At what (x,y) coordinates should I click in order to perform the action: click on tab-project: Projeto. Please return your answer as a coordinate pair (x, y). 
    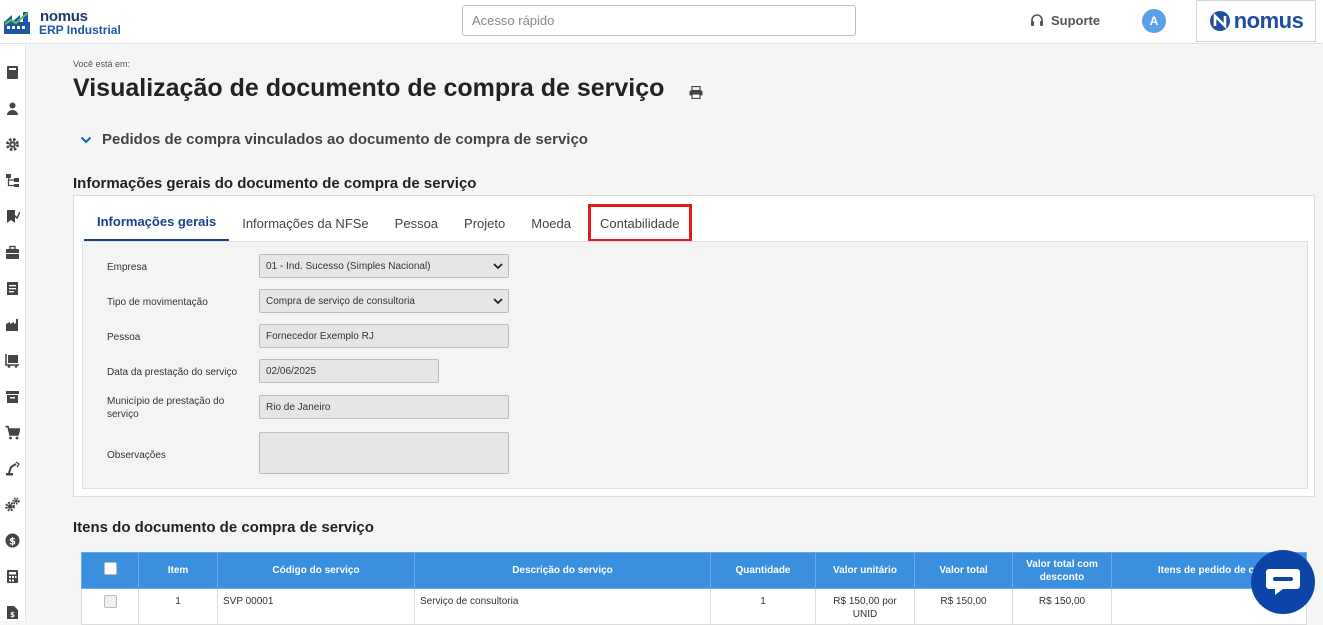
    Looking at the image, I should click on (484, 223).